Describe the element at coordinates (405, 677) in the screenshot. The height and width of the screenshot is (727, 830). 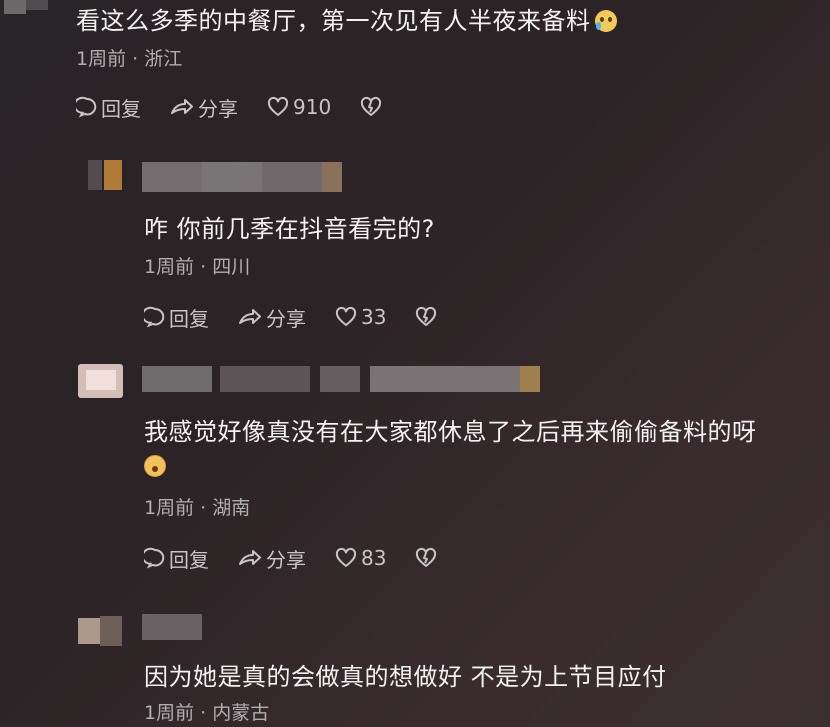
I see `comment-text: 因为她是真的会做真的想做好 不是为上节目应付` at that location.